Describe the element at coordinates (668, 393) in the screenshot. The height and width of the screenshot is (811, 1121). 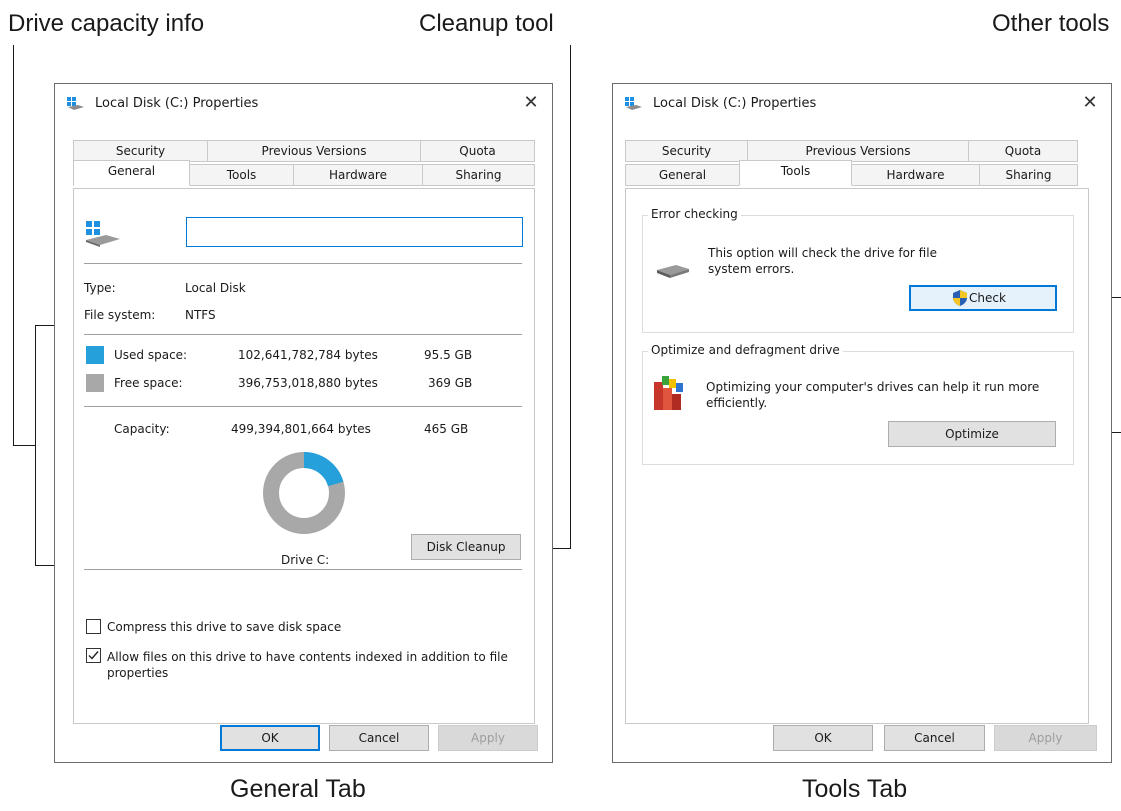
I see `defrag-icon` at that location.